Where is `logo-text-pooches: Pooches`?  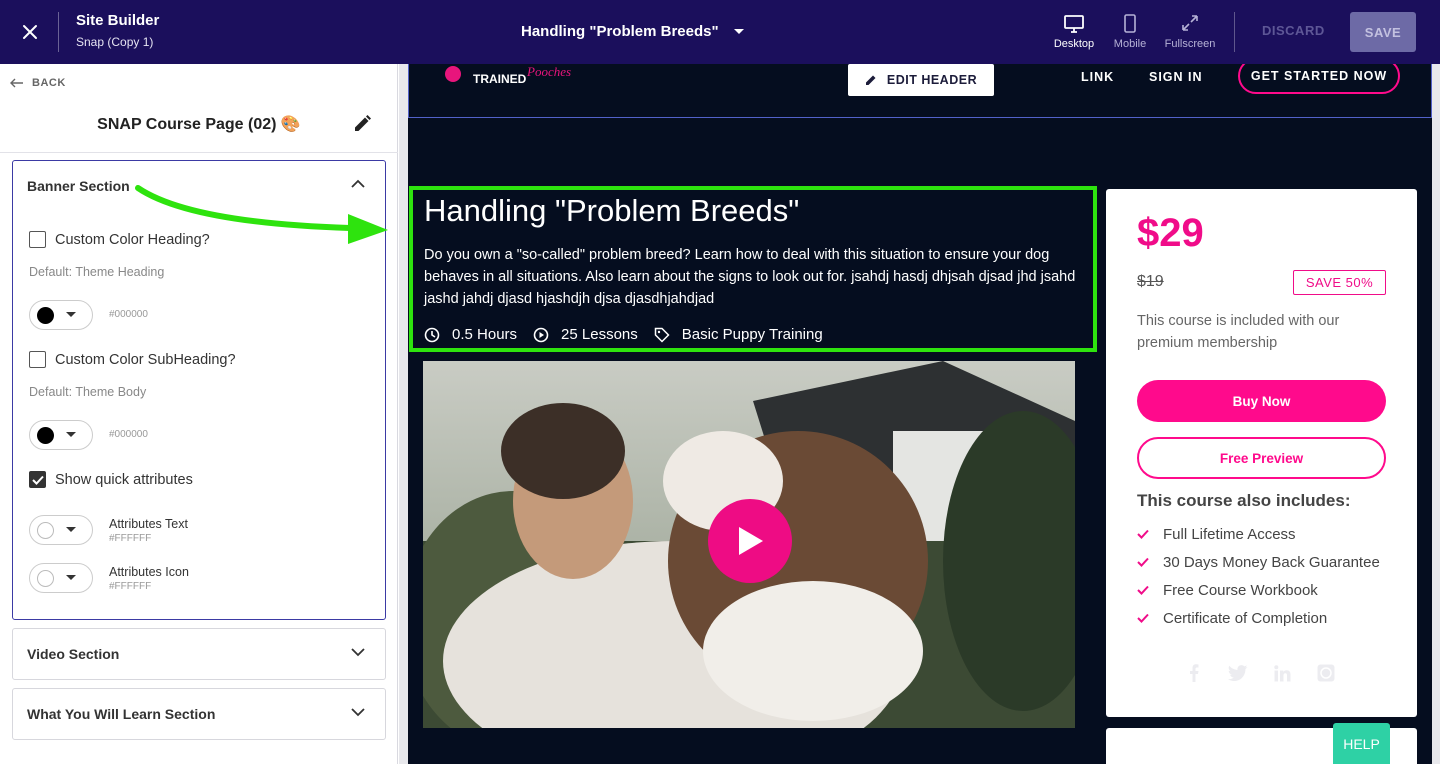 logo-text-pooches: Pooches is located at coordinates (548, 72).